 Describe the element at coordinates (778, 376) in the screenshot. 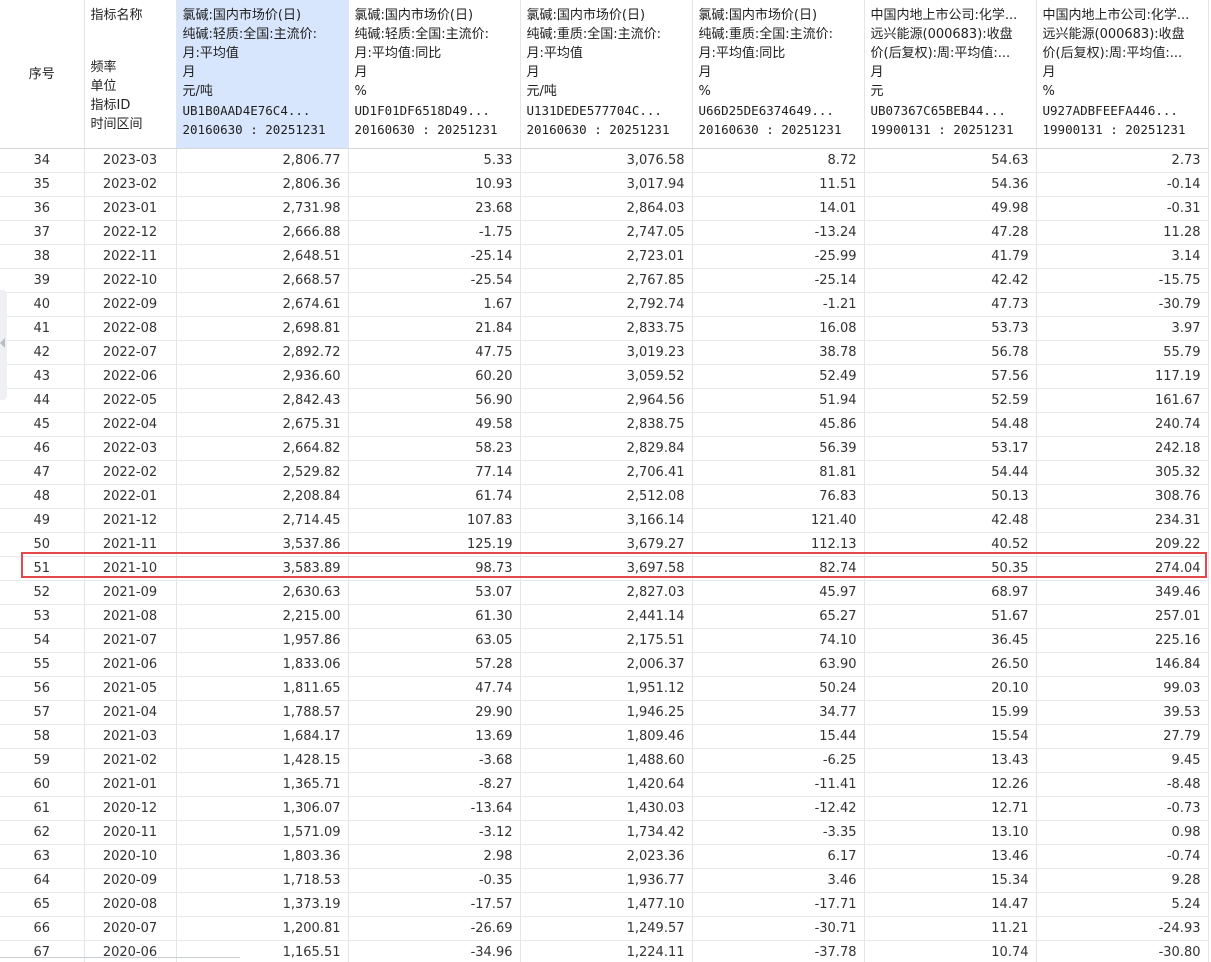

I see `value-cell: 52.49` at that location.